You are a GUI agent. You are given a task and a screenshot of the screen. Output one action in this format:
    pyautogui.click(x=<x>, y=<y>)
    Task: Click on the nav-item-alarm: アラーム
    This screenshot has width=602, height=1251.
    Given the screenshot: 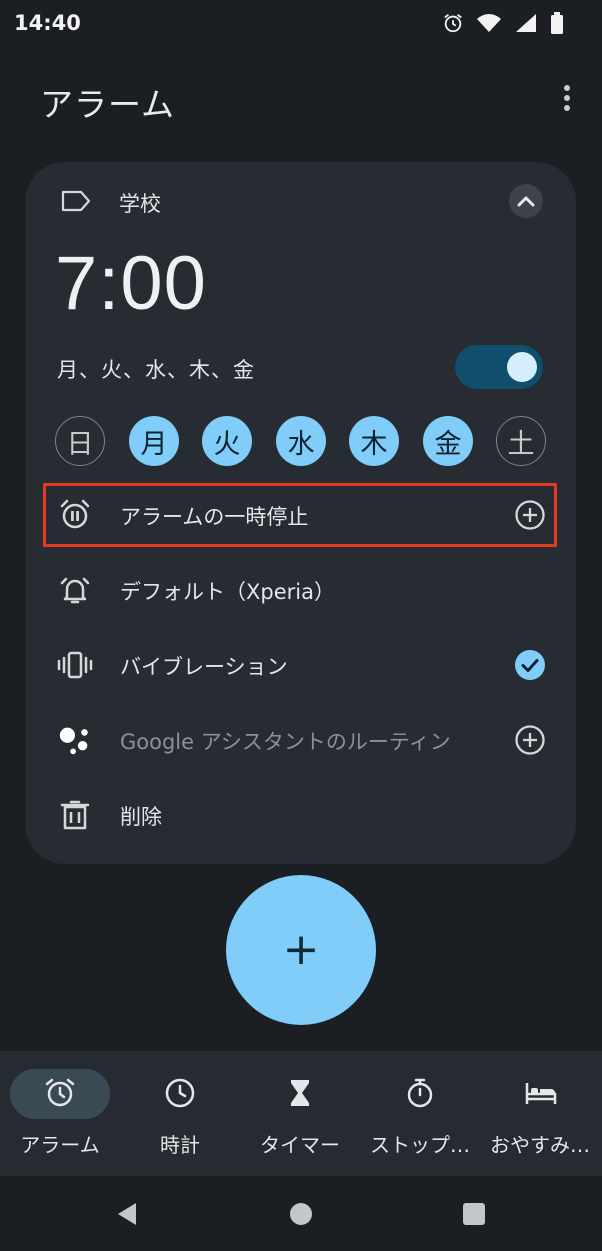 What is the action you would take?
    pyautogui.click(x=60, y=1113)
    